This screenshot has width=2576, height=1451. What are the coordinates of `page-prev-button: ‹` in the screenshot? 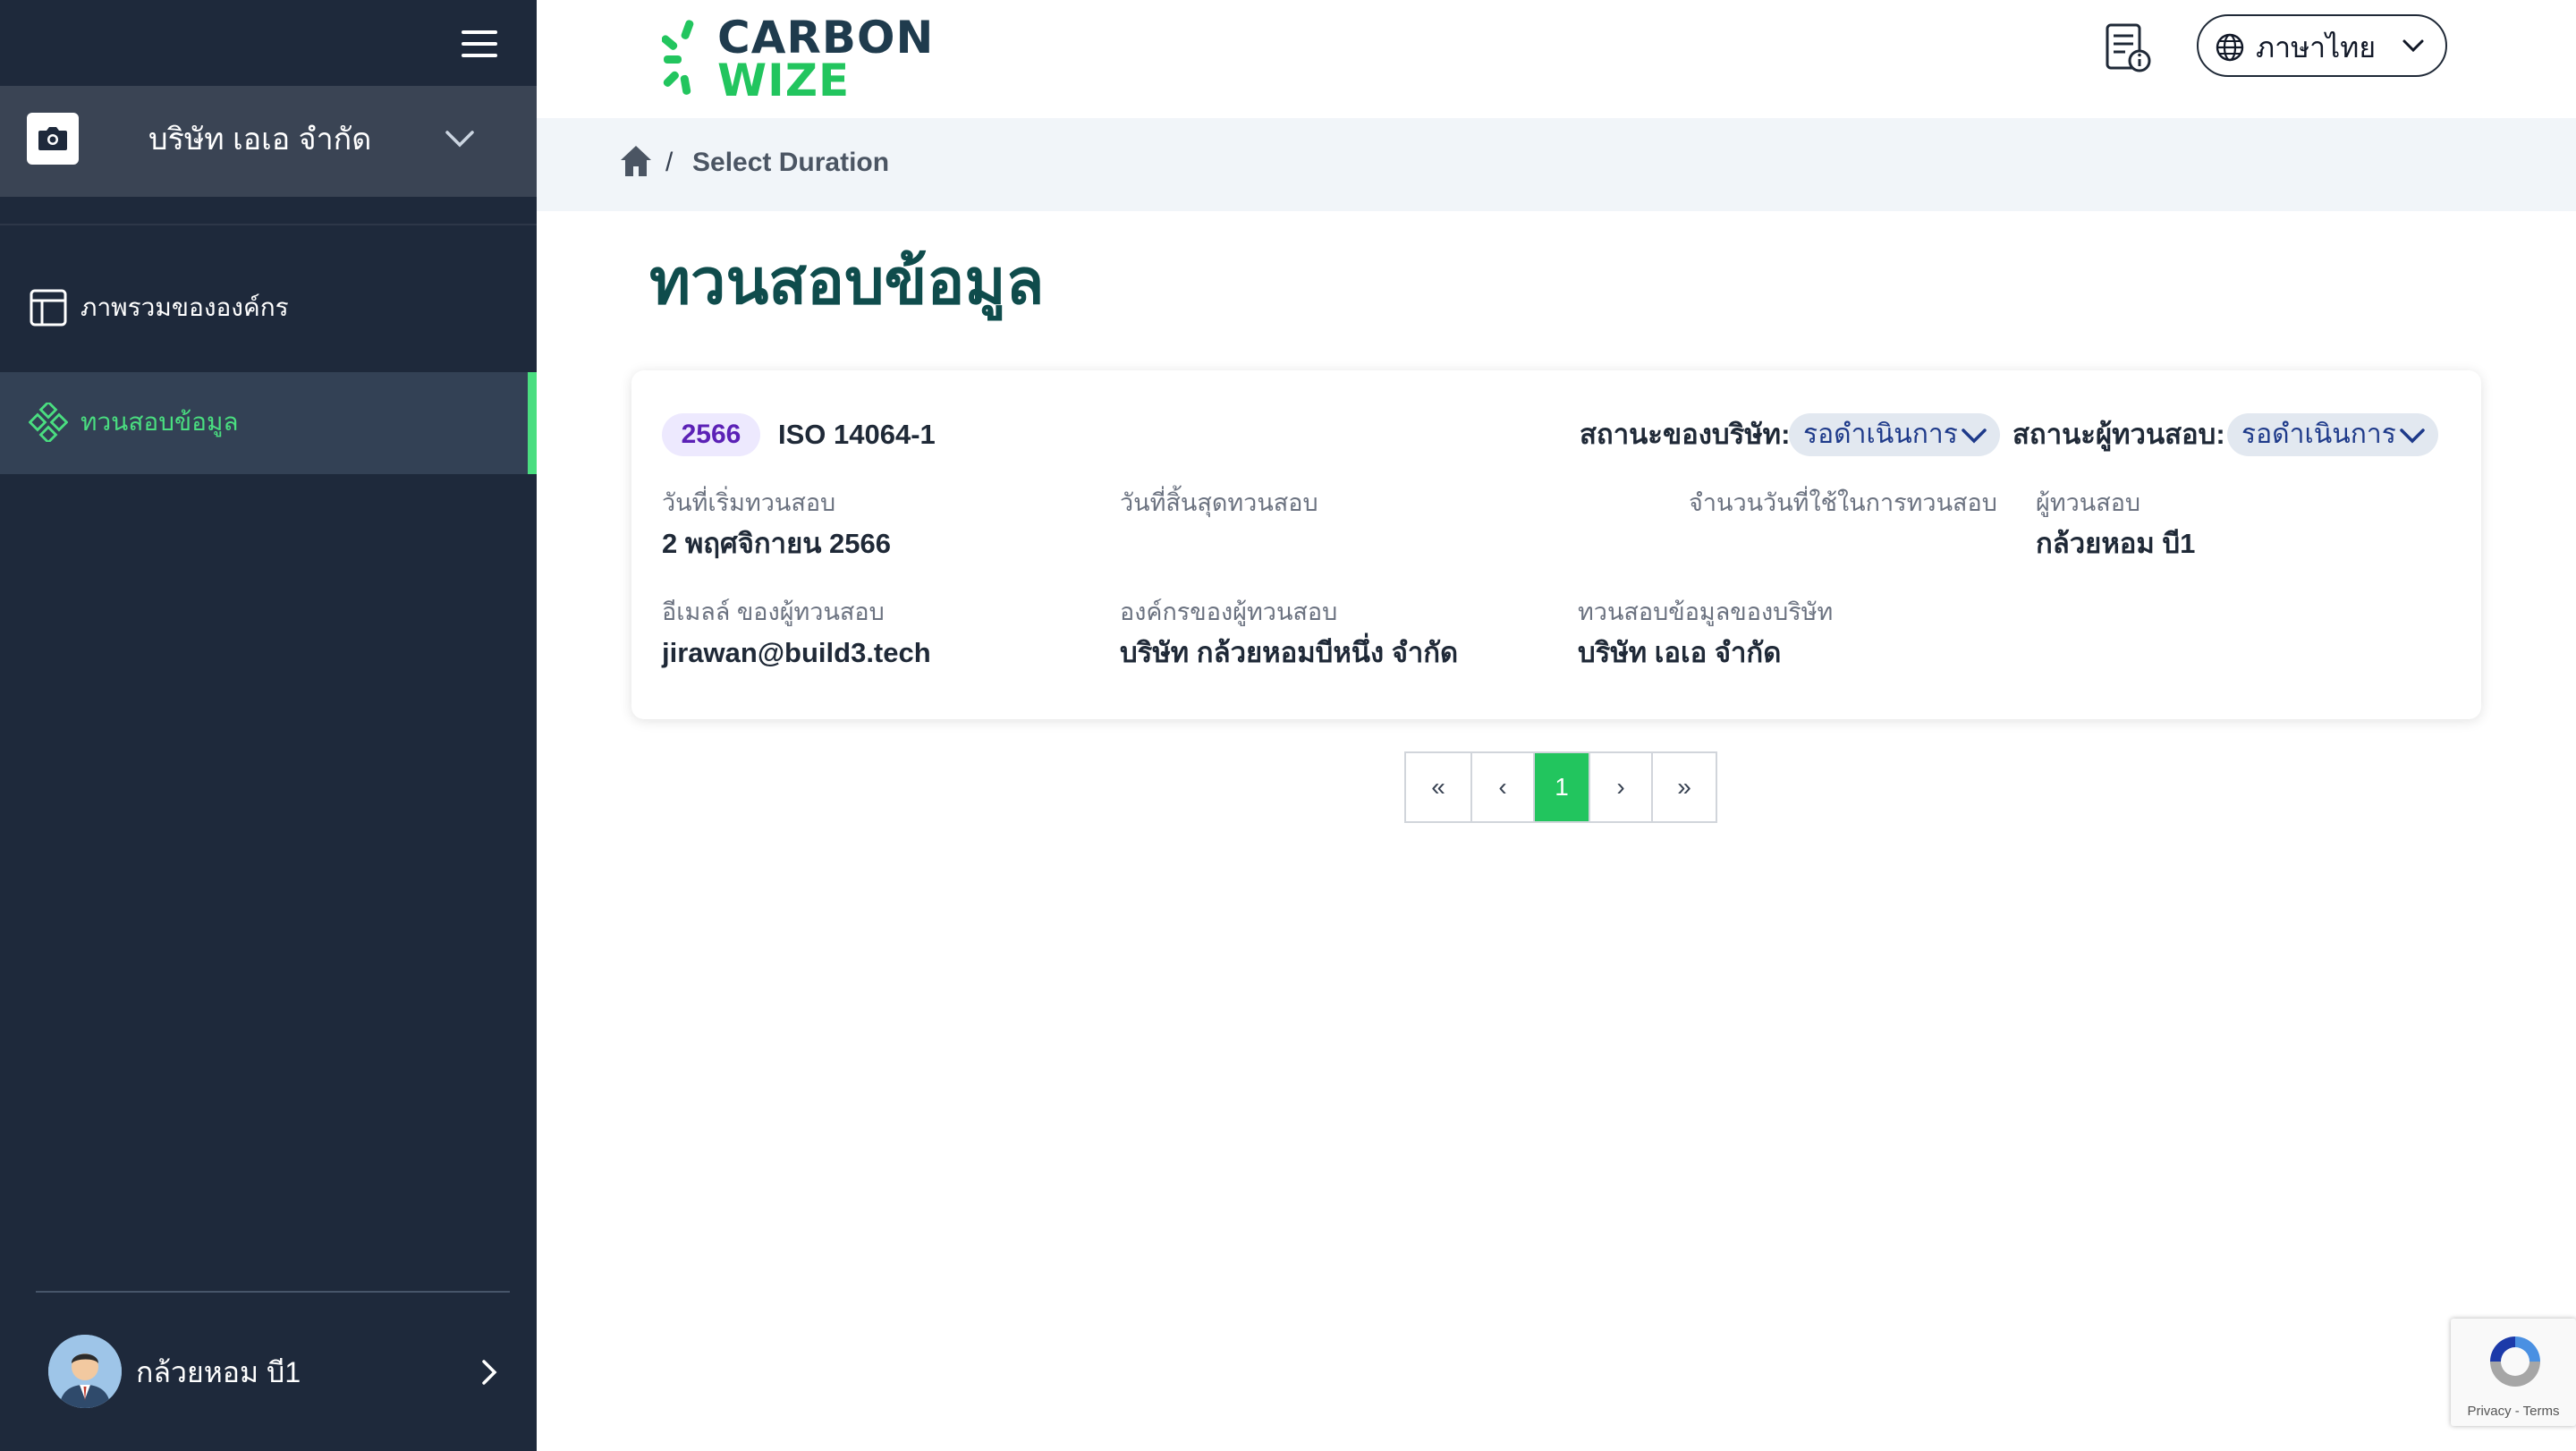 It's located at (1503, 787).